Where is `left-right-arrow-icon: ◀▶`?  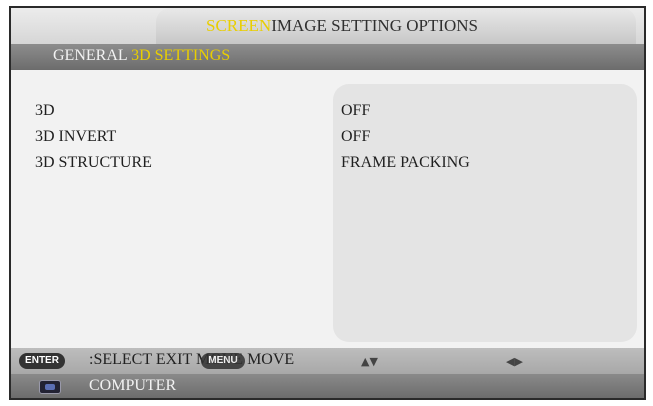 left-right-arrow-icon: ◀▶ is located at coordinates (514, 361).